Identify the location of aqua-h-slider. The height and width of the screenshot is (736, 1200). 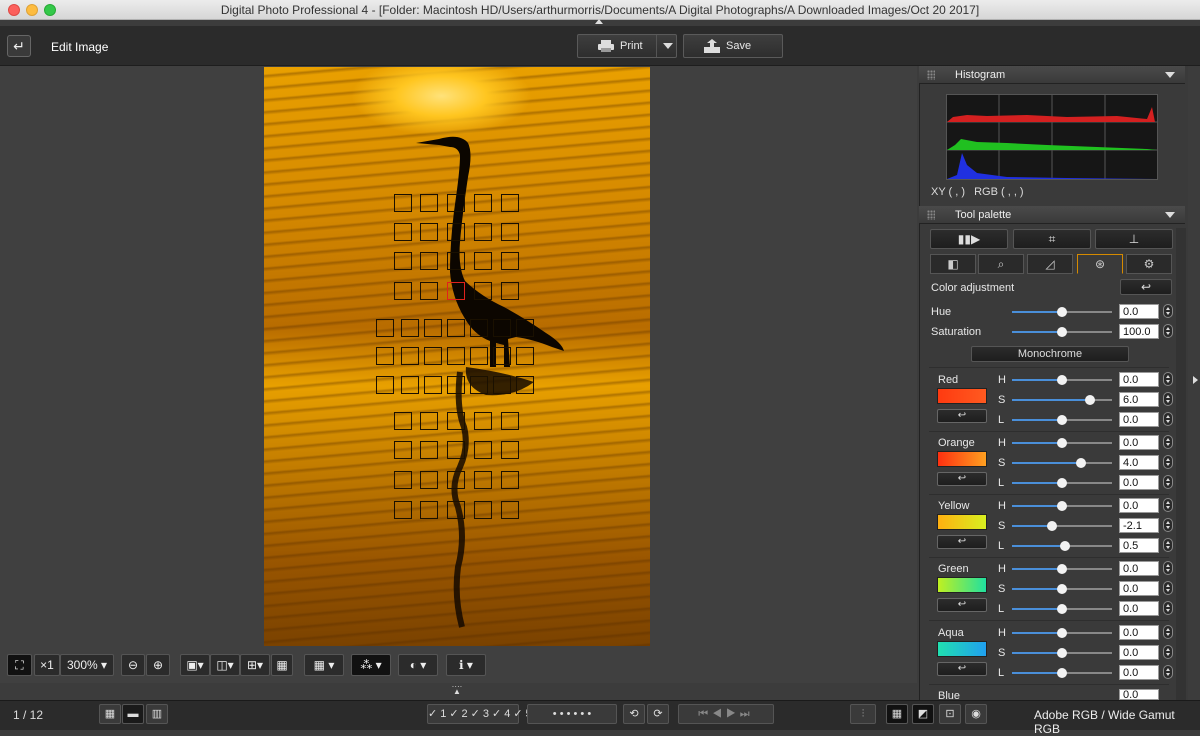
(1062, 633).